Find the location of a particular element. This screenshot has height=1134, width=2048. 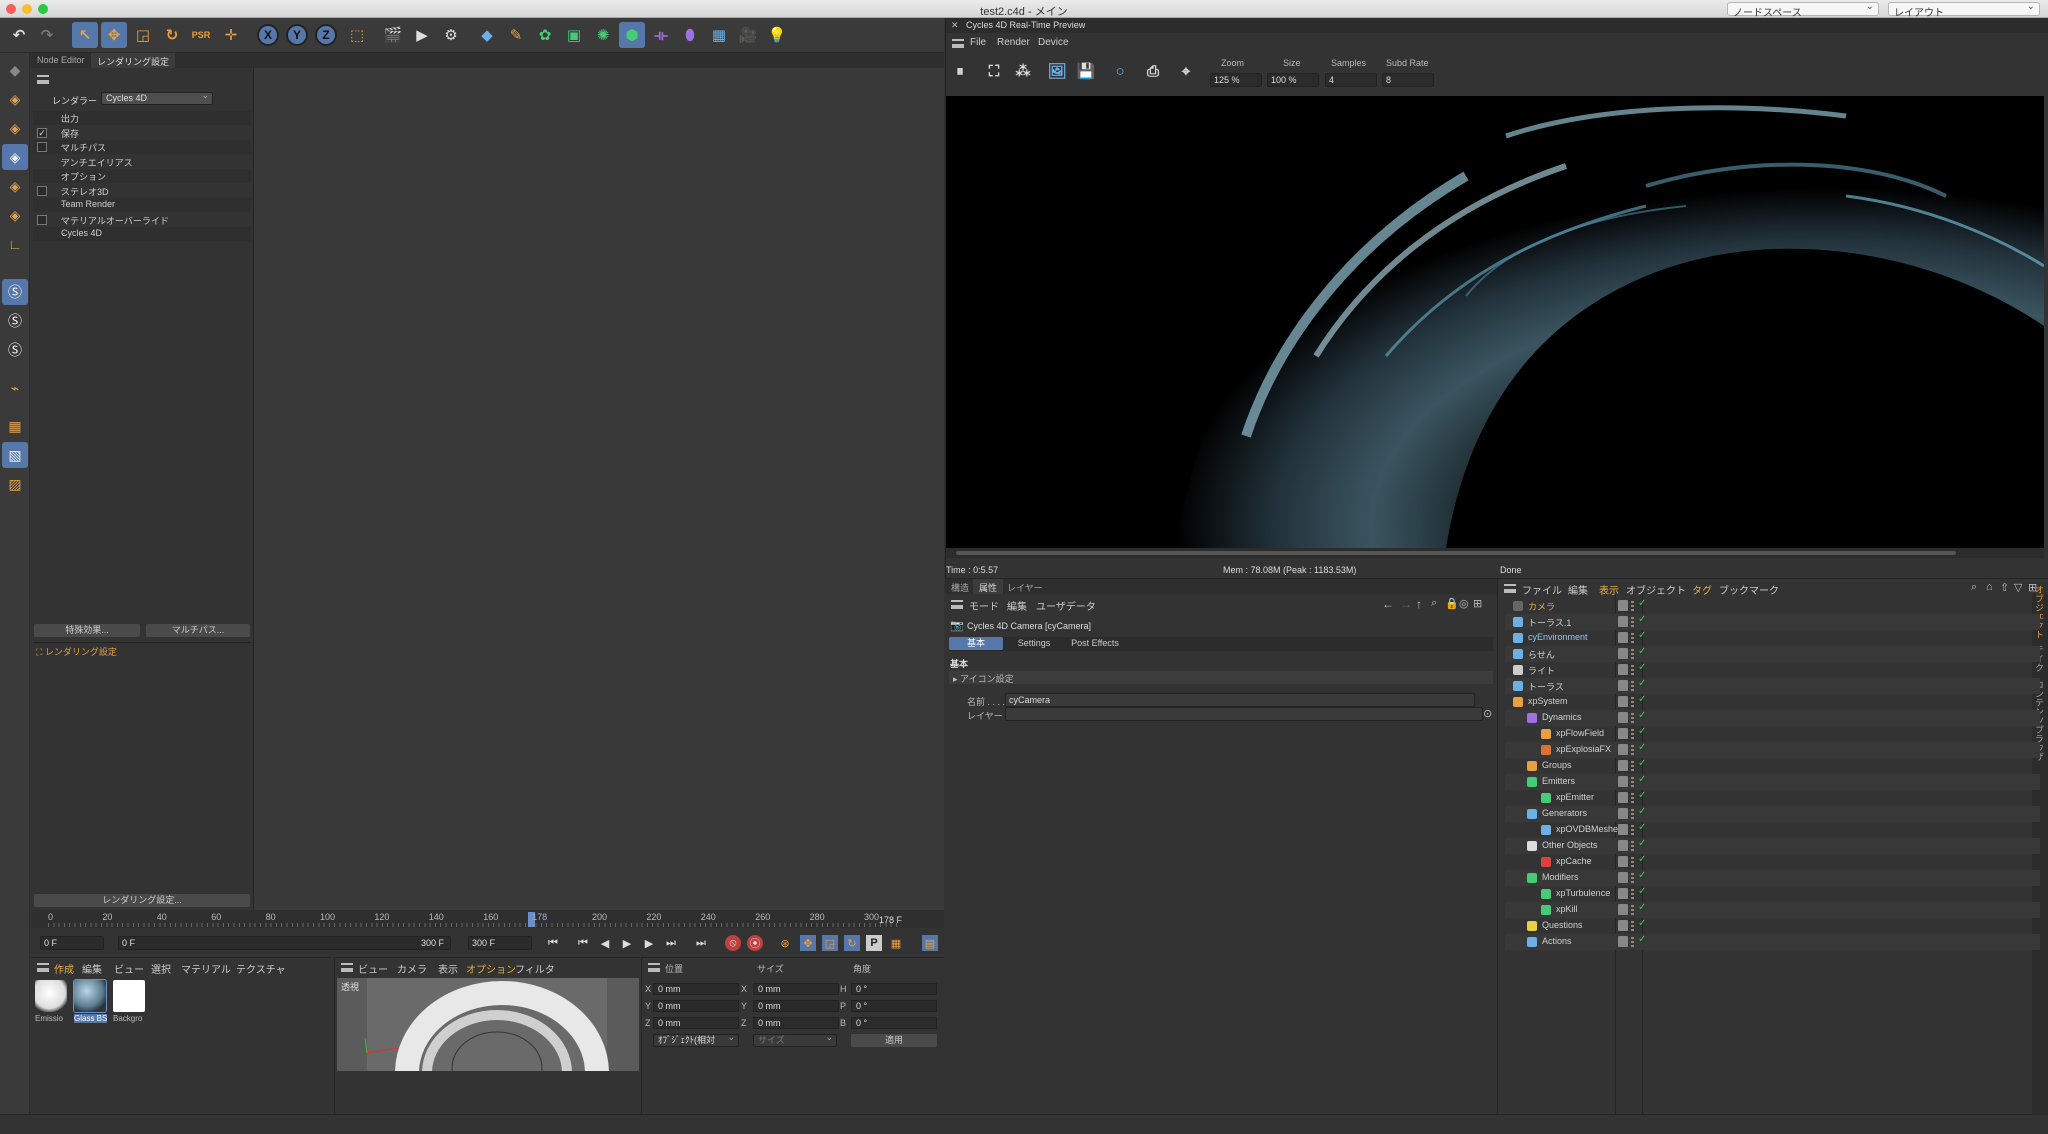

new-window-icon: ⊞ is located at coordinates (1477, 603).